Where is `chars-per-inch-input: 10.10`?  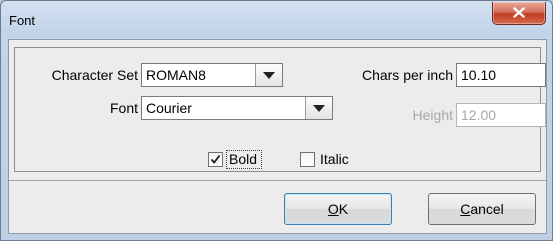
chars-per-inch-input: 10.10 is located at coordinates (501, 75).